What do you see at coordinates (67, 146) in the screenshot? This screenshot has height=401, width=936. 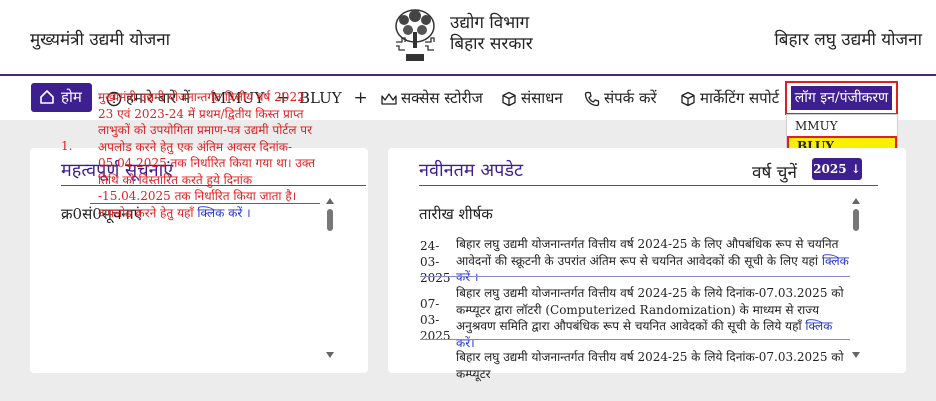 I see `notice-number: 1.` at bounding box center [67, 146].